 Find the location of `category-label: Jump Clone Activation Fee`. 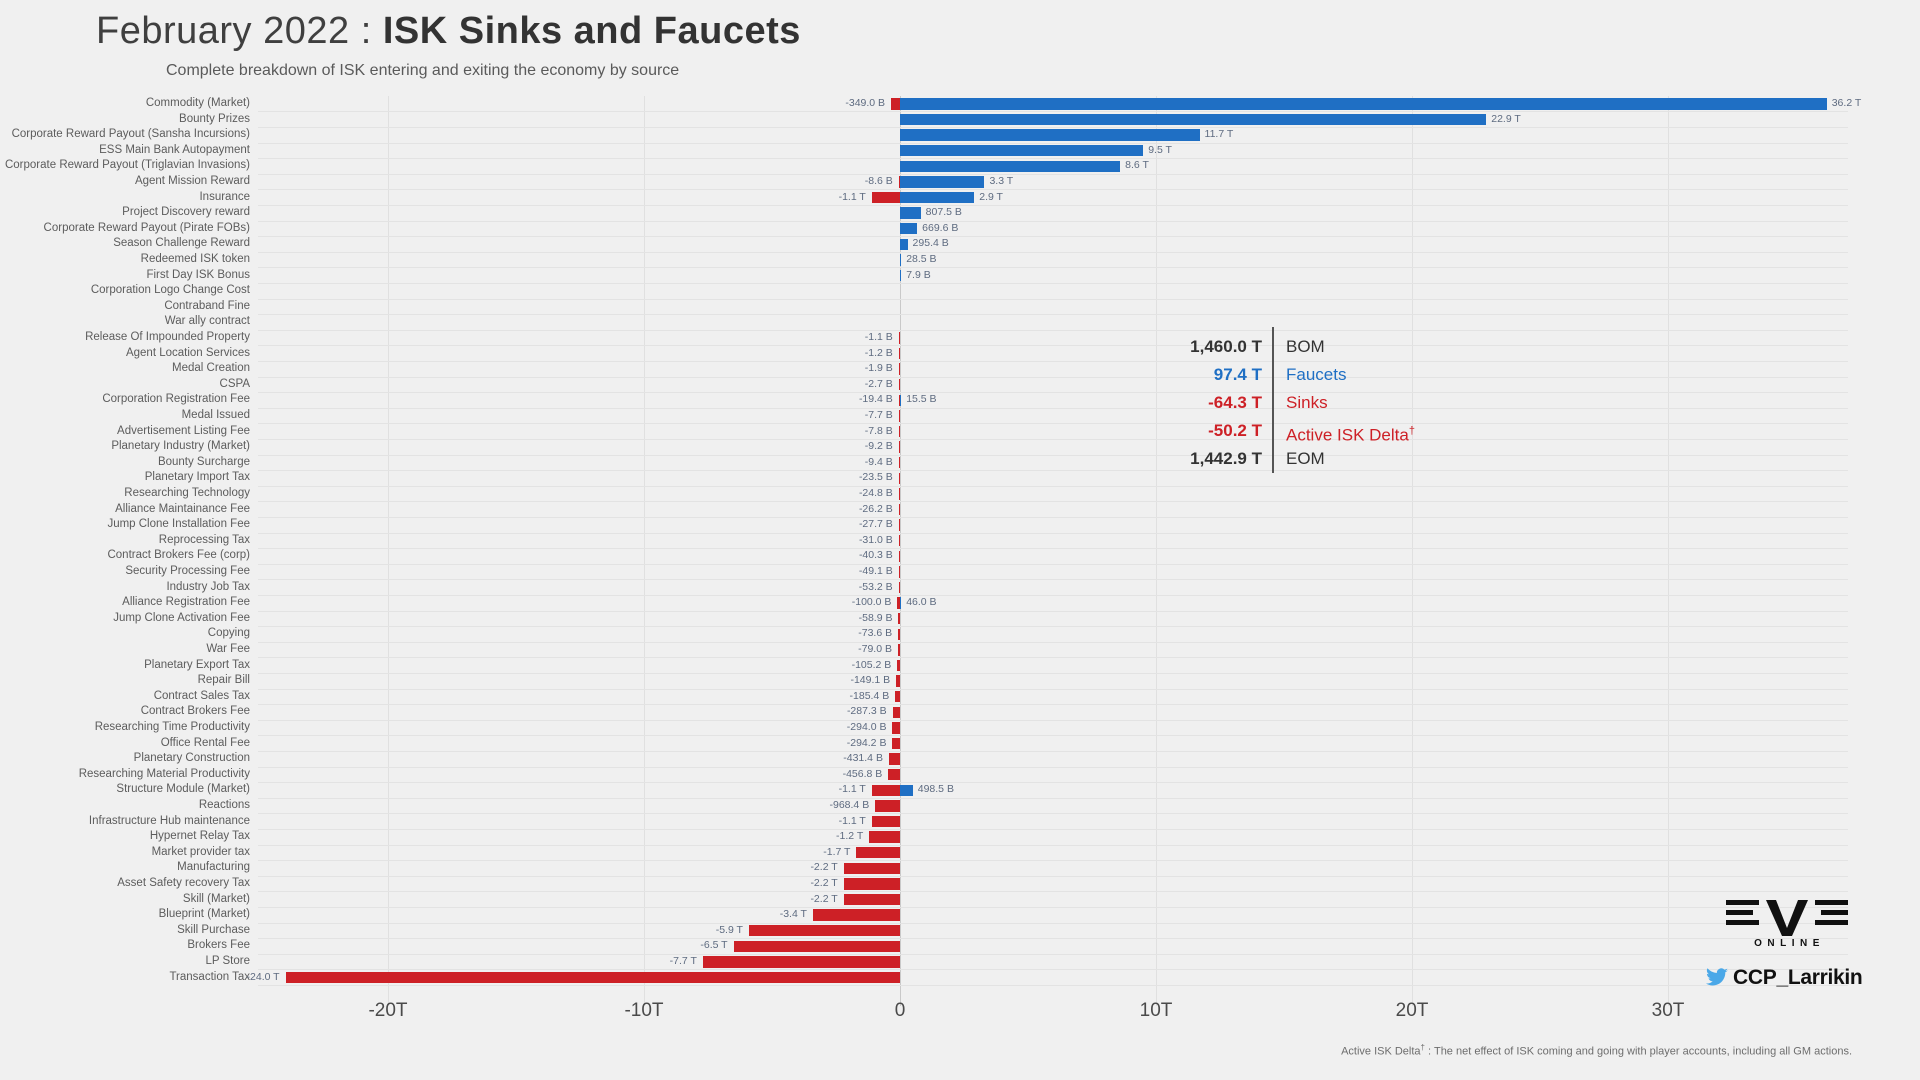

category-label: Jump Clone Activation Fee is located at coordinates (181, 617).